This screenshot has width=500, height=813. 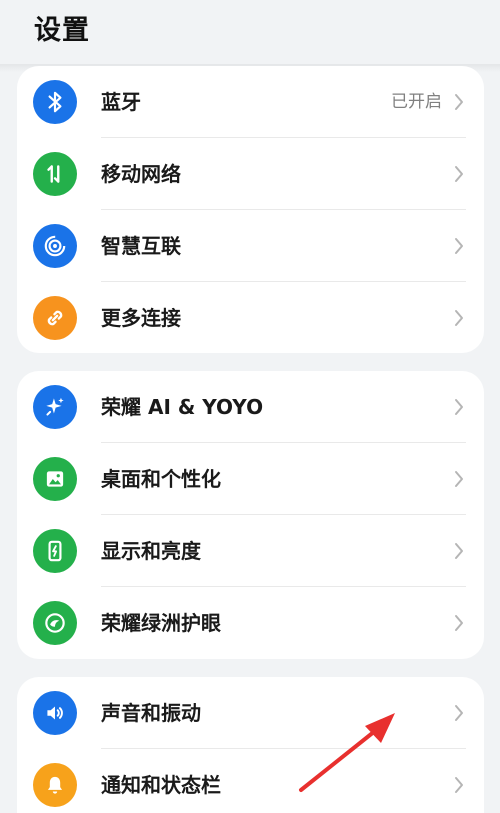 What do you see at coordinates (55, 102) in the screenshot?
I see `bluetooth-icon` at bounding box center [55, 102].